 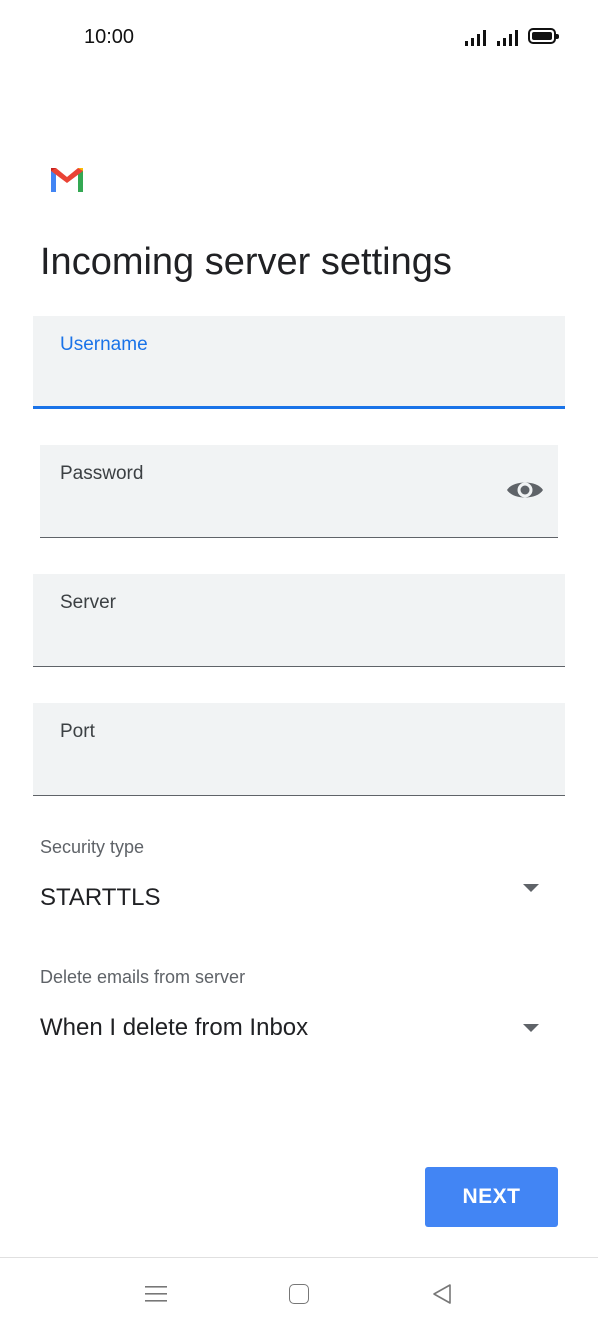 I want to click on password-input, so click(x=279, y=512).